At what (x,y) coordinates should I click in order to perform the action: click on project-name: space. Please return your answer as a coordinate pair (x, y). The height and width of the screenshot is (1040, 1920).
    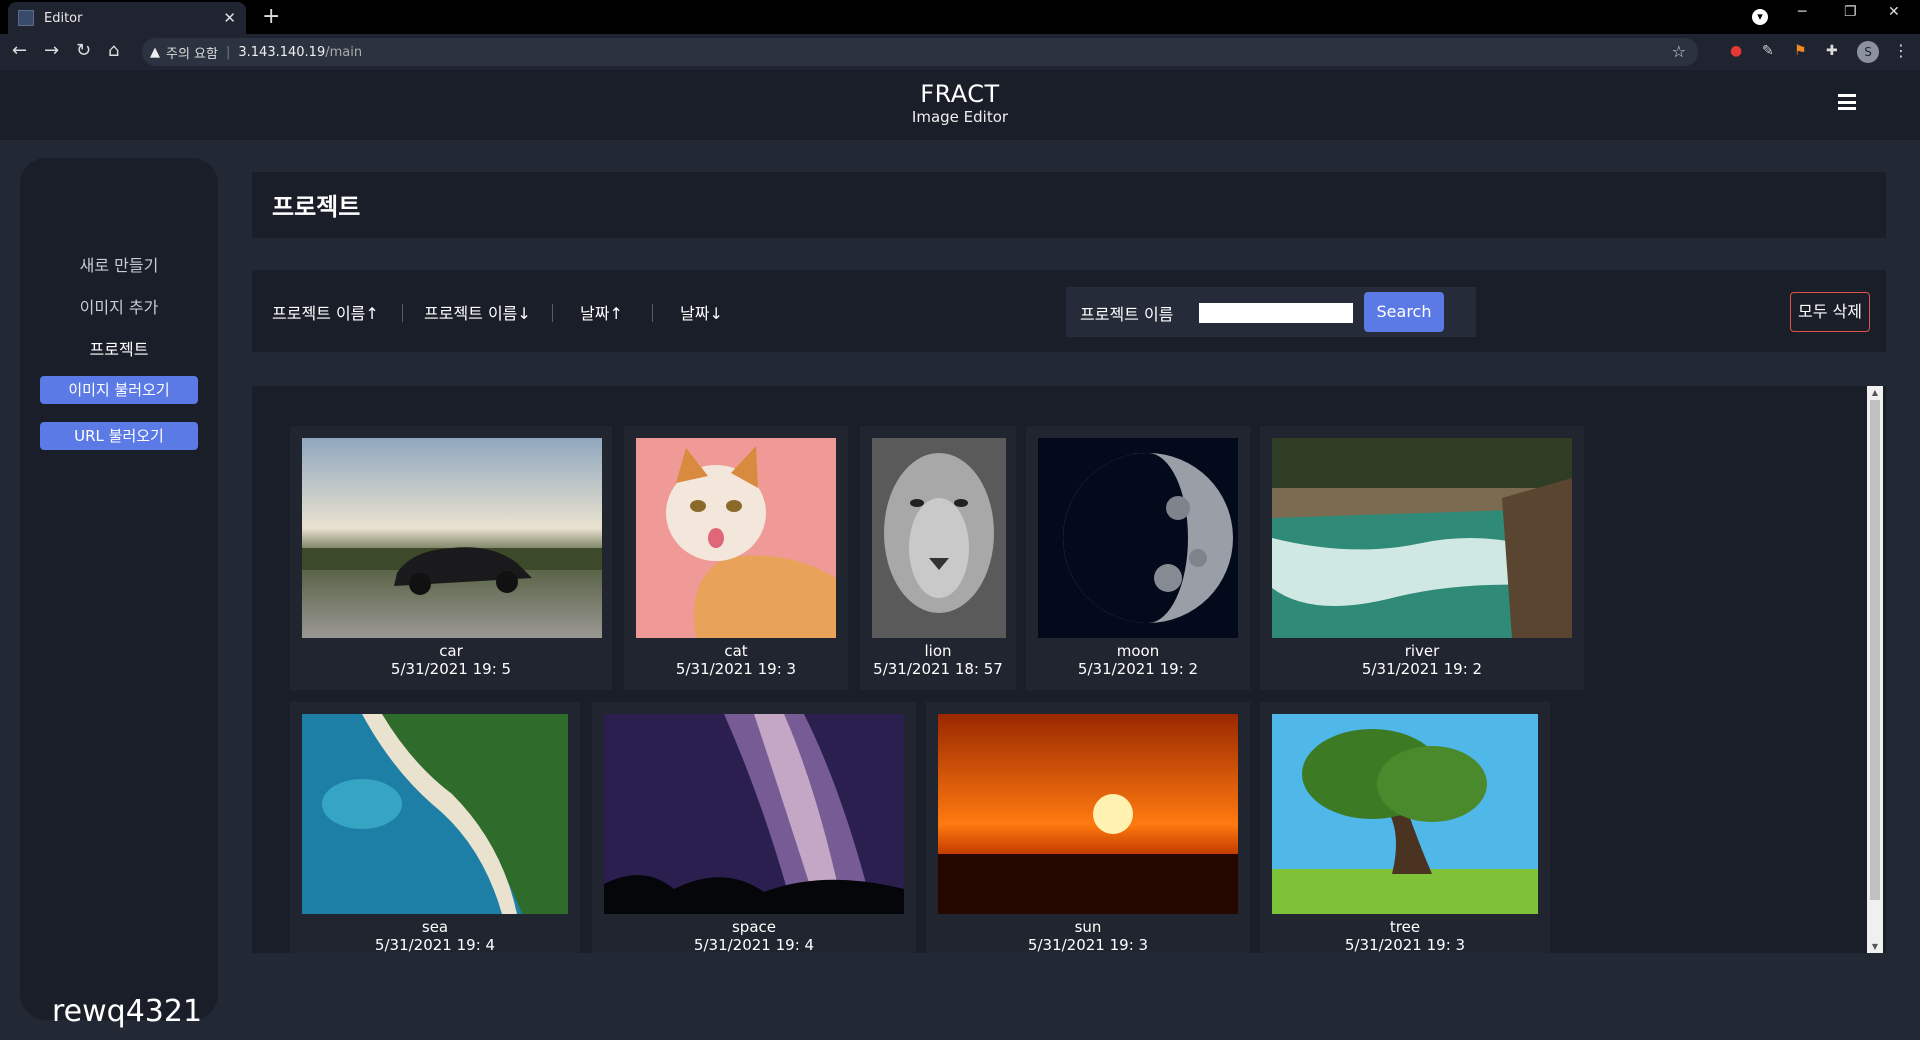
    Looking at the image, I should click on (753, 927).